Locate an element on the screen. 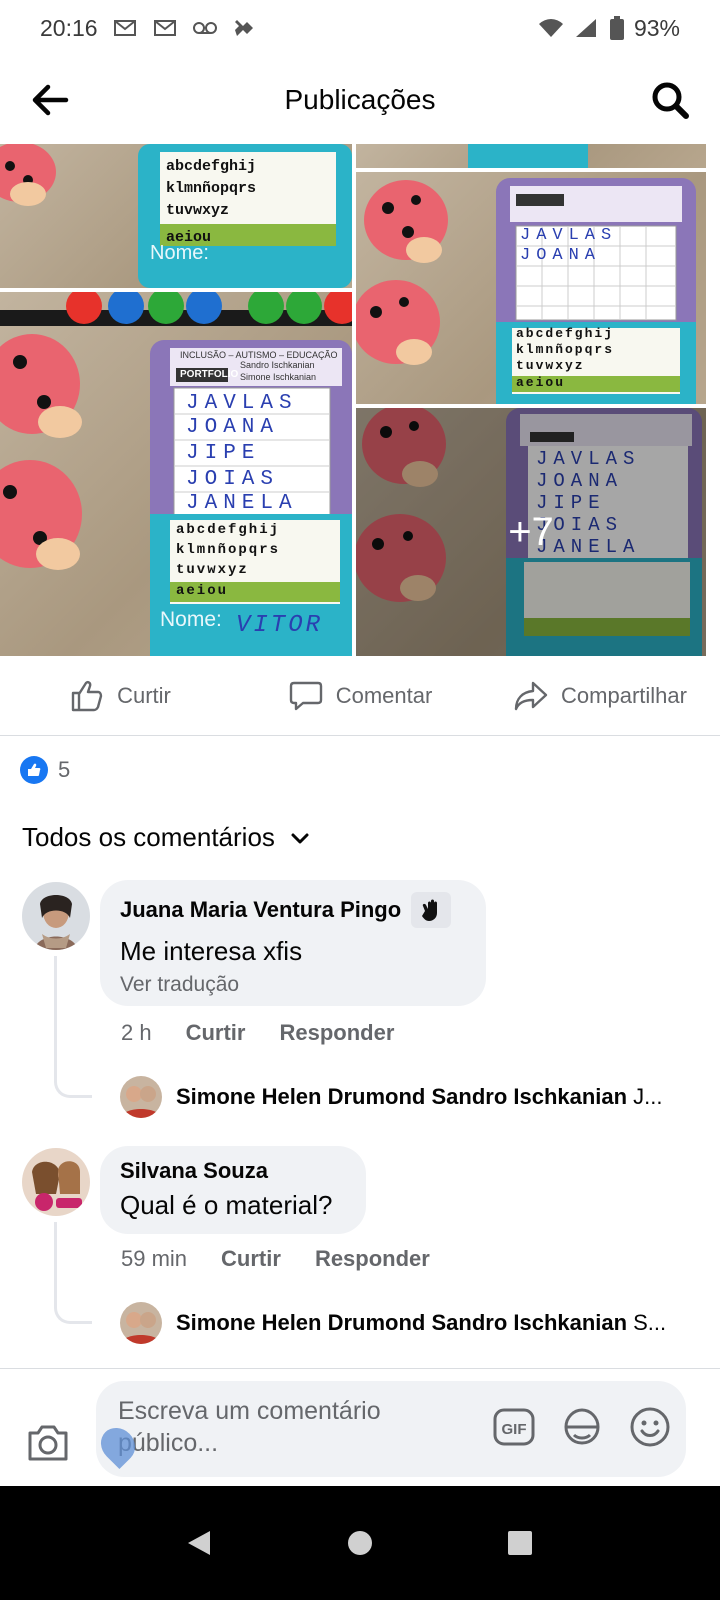  nav-recents-button is located at coordinates (520, 1543).